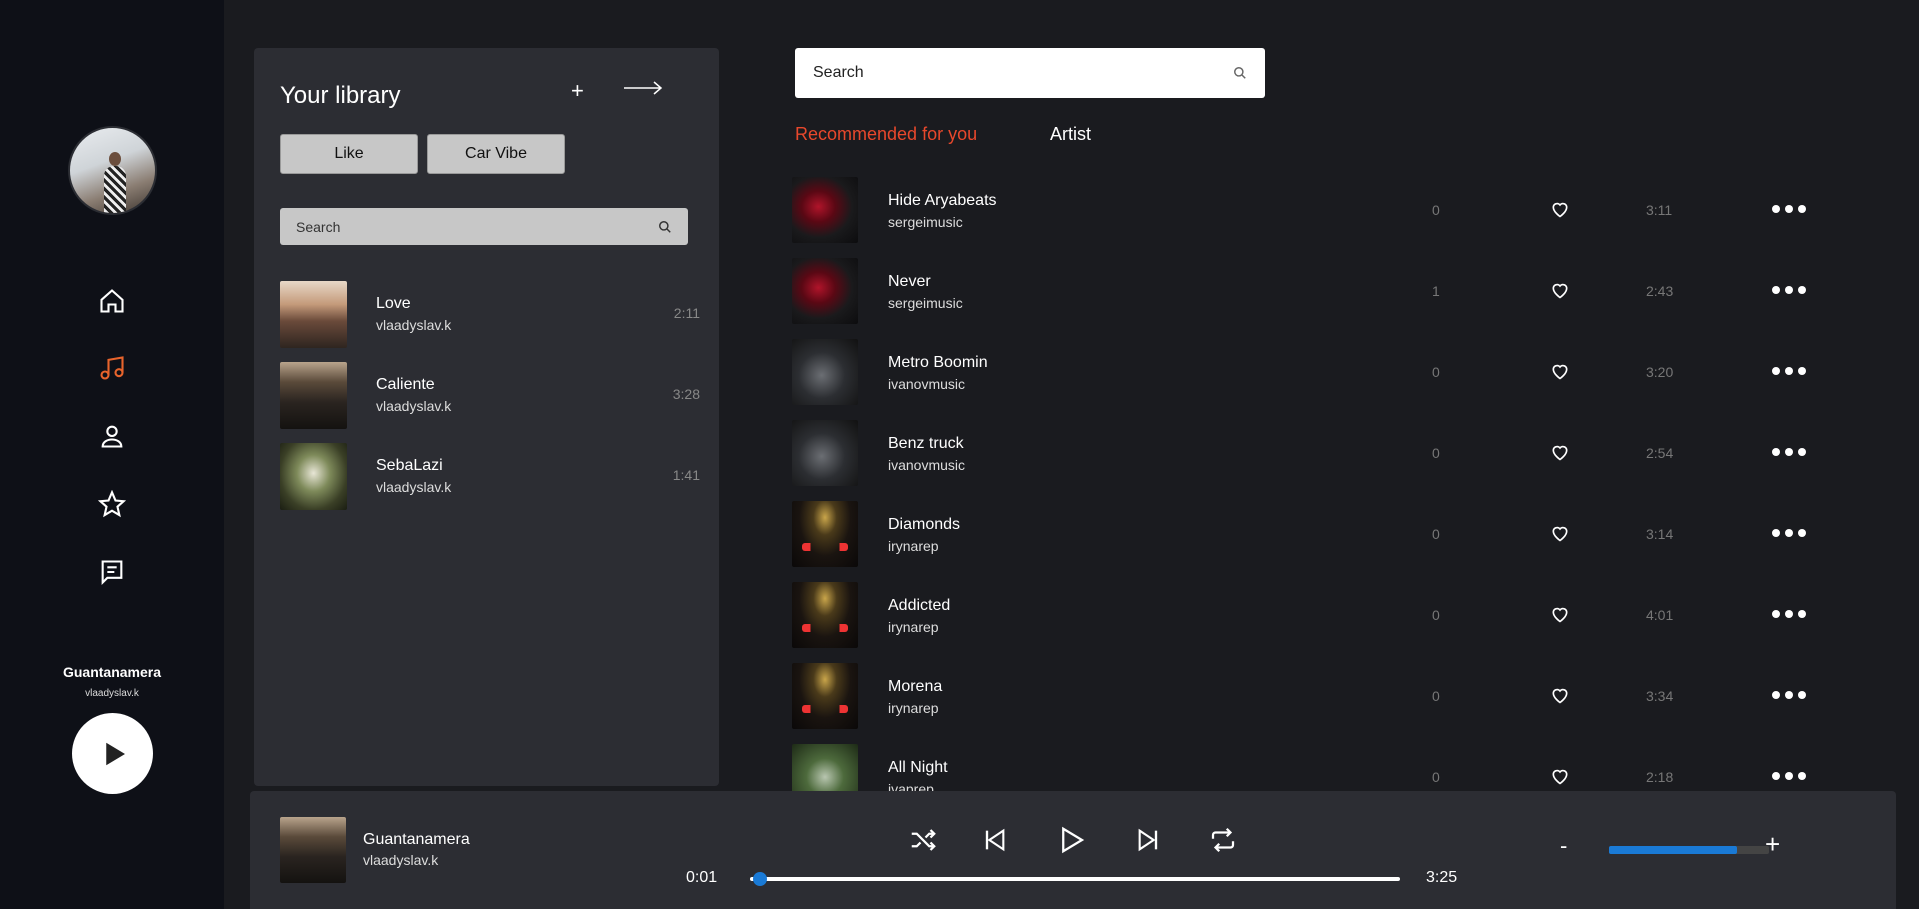 The width and height of the screenshot is (1919, 909). What do you see at coordinates (112, 693) in the screenshot?
I see `sidebar-now-playing-artist: vlaadyslav.k` at bounding box center [112, 693].